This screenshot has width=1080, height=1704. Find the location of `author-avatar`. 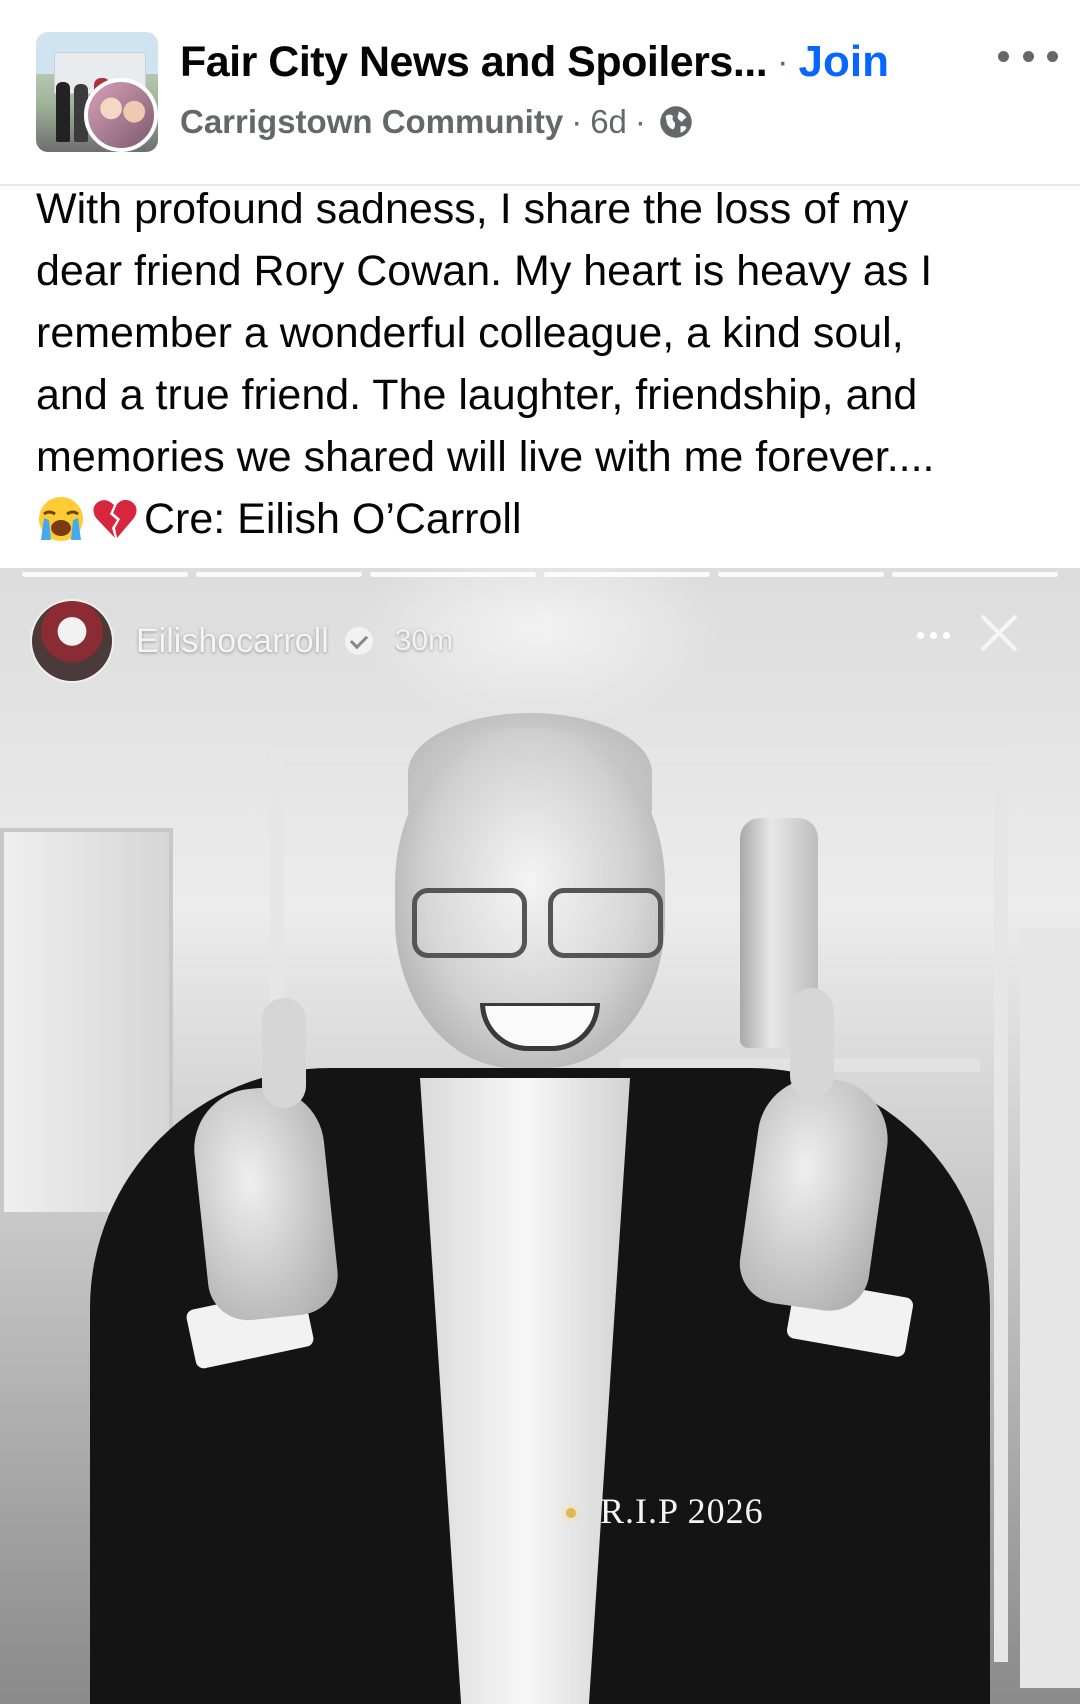

author-avatar is located at coordinates (121, 115).